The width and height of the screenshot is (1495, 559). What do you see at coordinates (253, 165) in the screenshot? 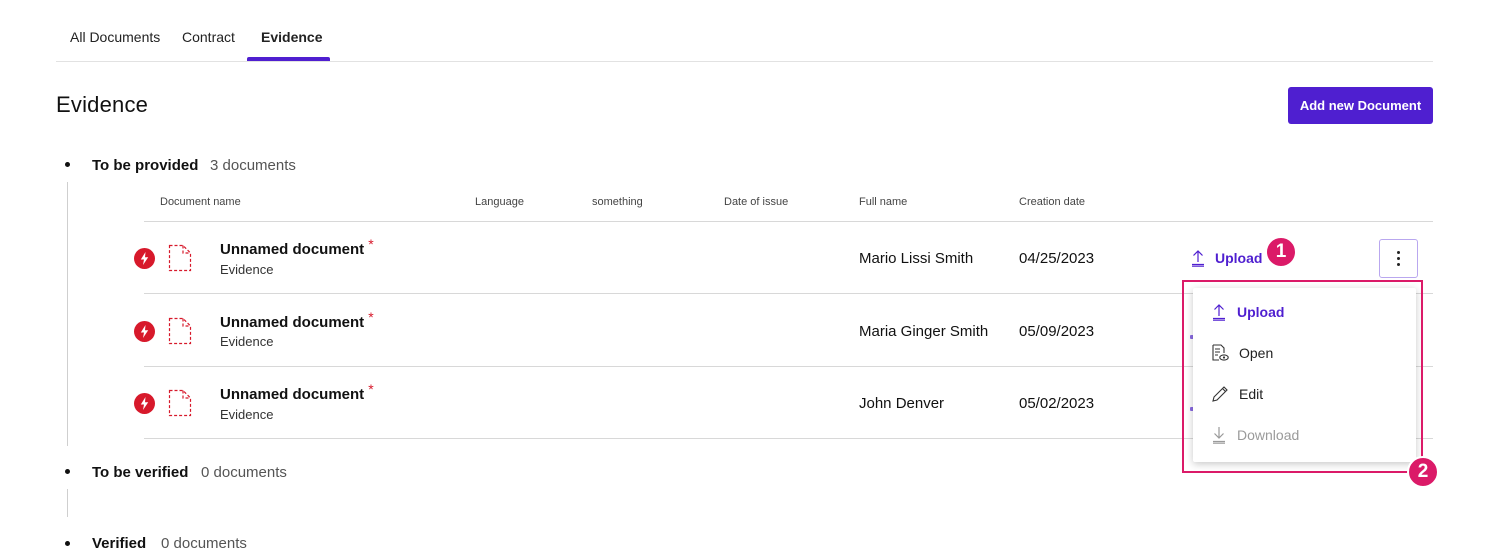
I see `section-count: 3 documents` at bounding box center [253, 165].